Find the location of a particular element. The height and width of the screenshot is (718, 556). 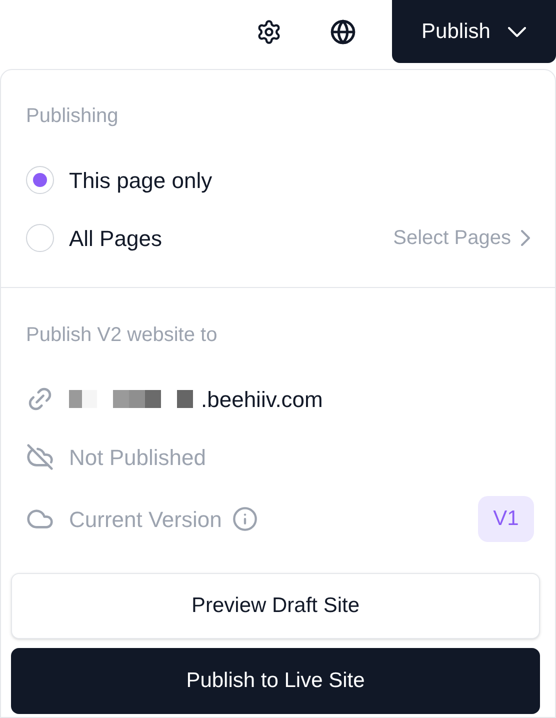

version-badge: V1 is located at coordinates (506, 519).